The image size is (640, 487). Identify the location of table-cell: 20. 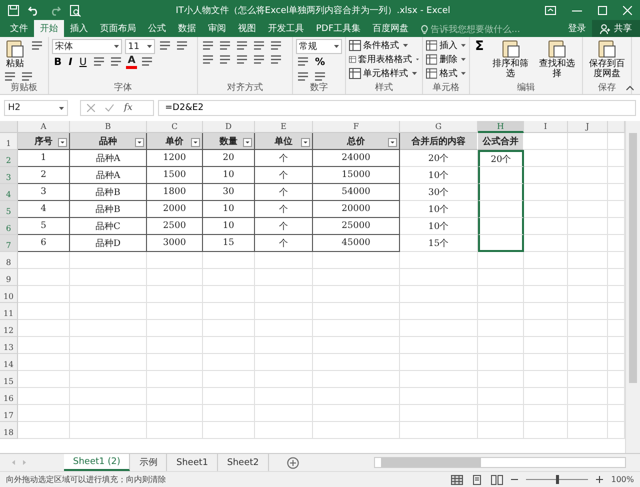
(229, 158).